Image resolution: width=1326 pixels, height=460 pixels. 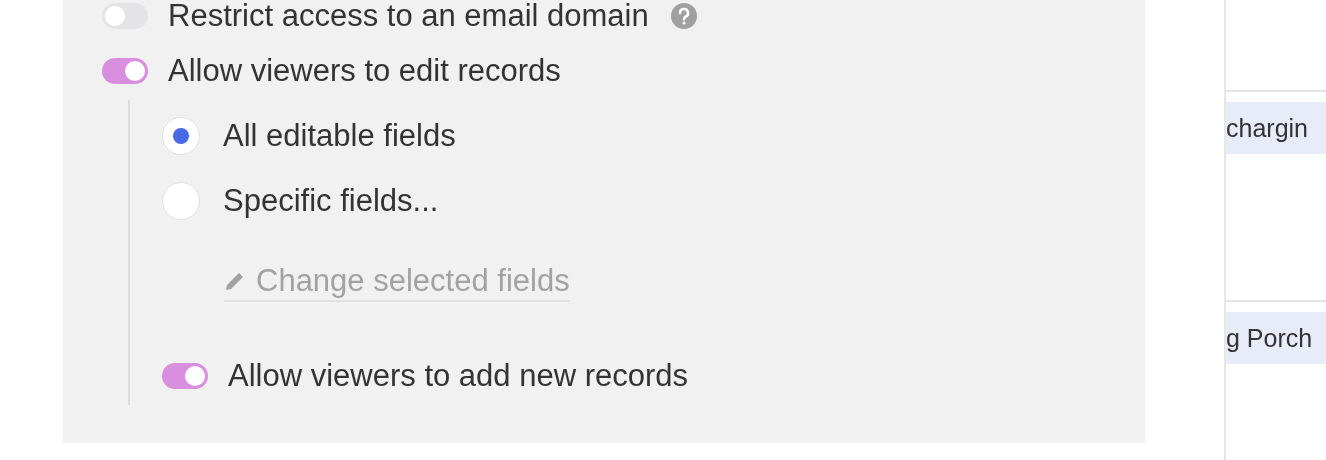 What do you see at coordinates (1276, 128) in the screenshot?
I see `table-cell: chargin` at bounding box center [1276, 128].